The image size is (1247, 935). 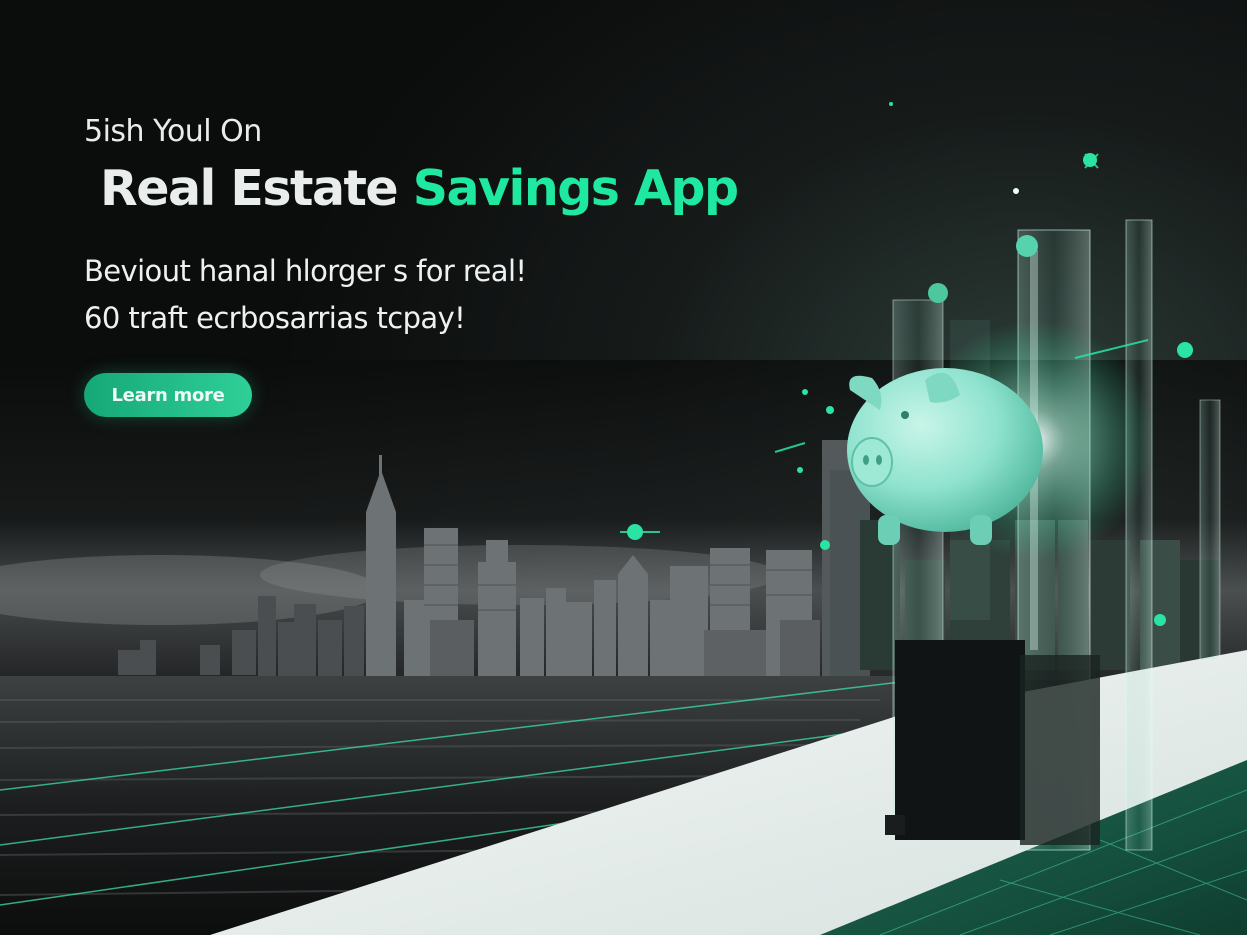 What do you see at coordinates (575, 188) in the screenshot?
I see `hero-title-accent: Savings App` at bounding box center [575, 188].